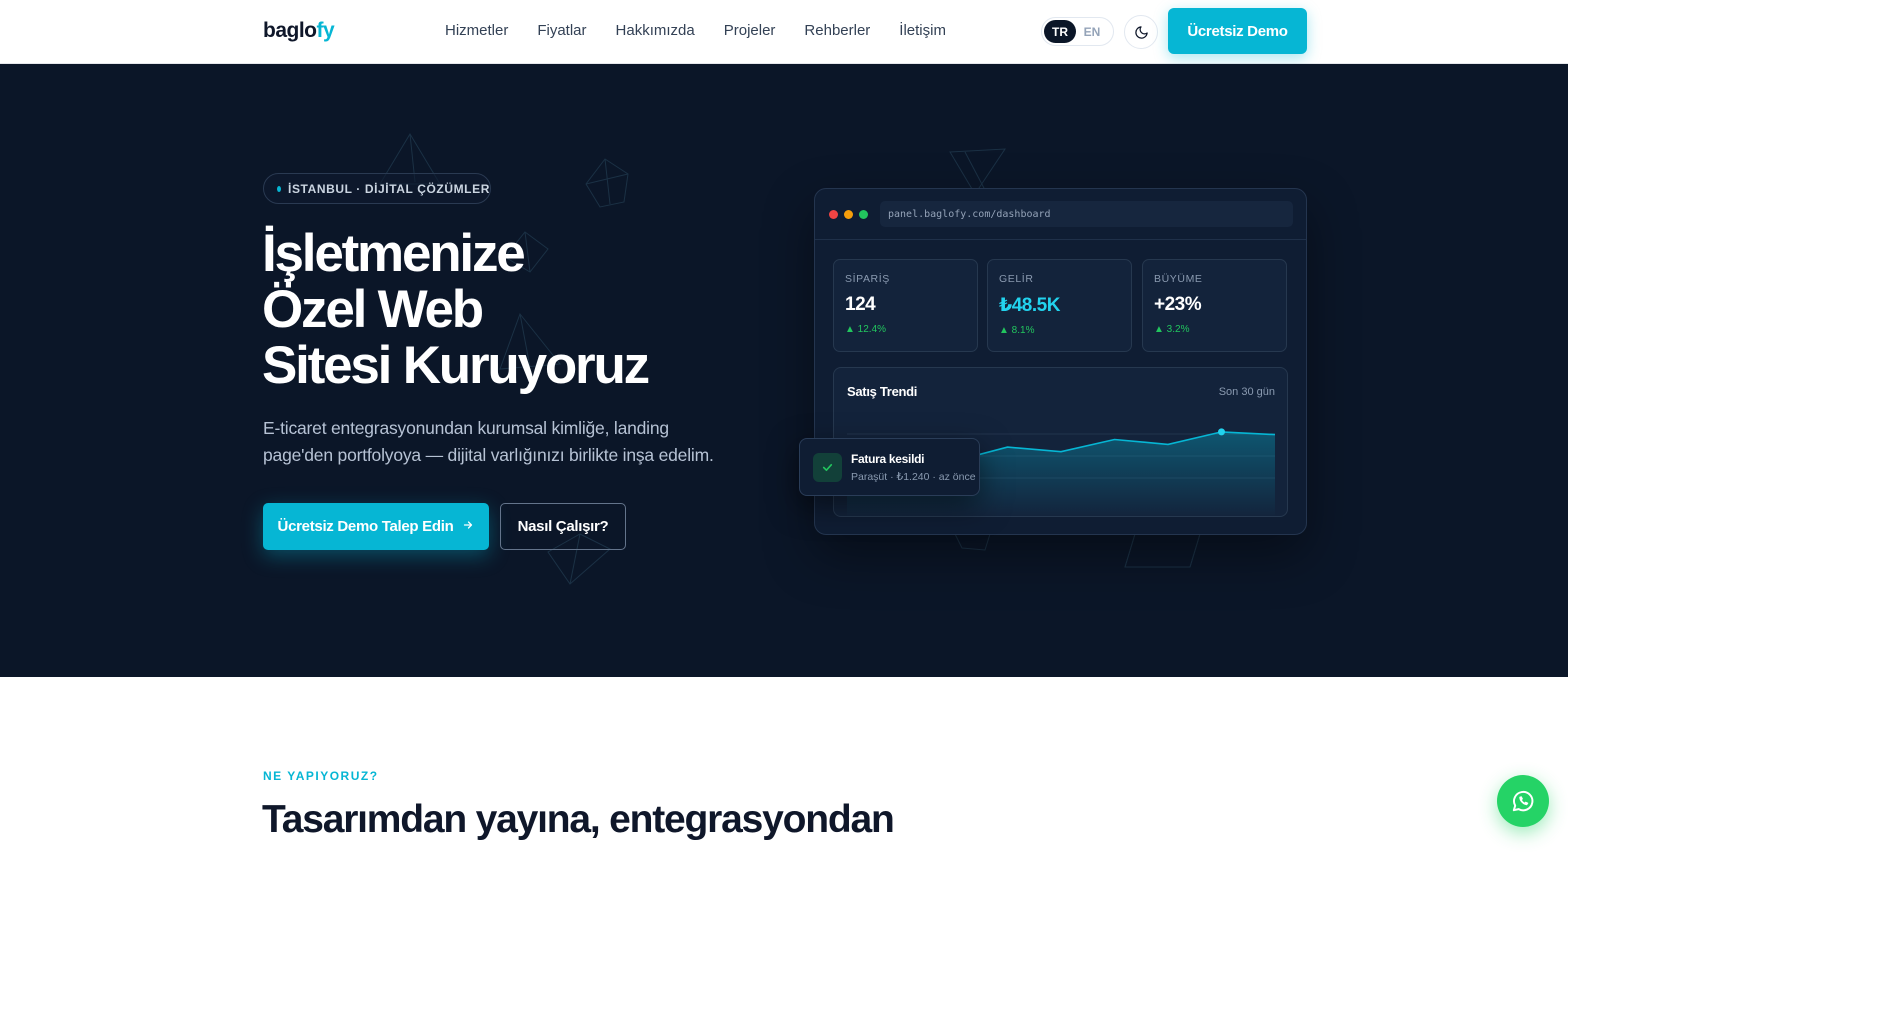  I want to click on nav-link-rehberler: Rehberler, so click(837, 30).